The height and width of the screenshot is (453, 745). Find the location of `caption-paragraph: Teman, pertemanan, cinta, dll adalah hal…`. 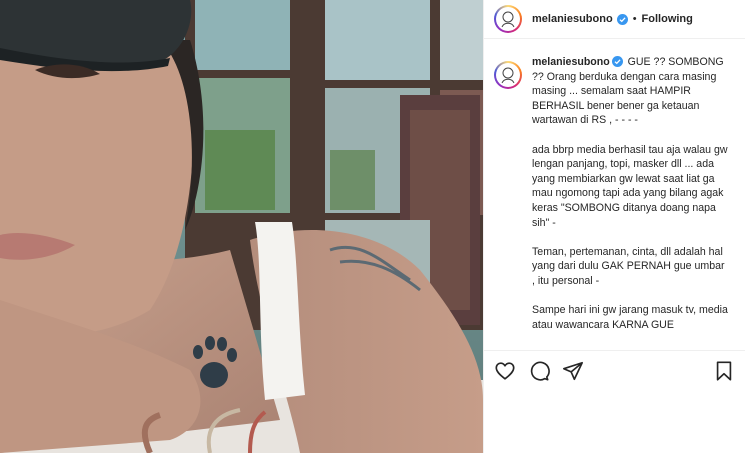

caption-paragraph: Teman, pertemanan, cinta, dll adalah hal… is located at coordinates (630, 266).